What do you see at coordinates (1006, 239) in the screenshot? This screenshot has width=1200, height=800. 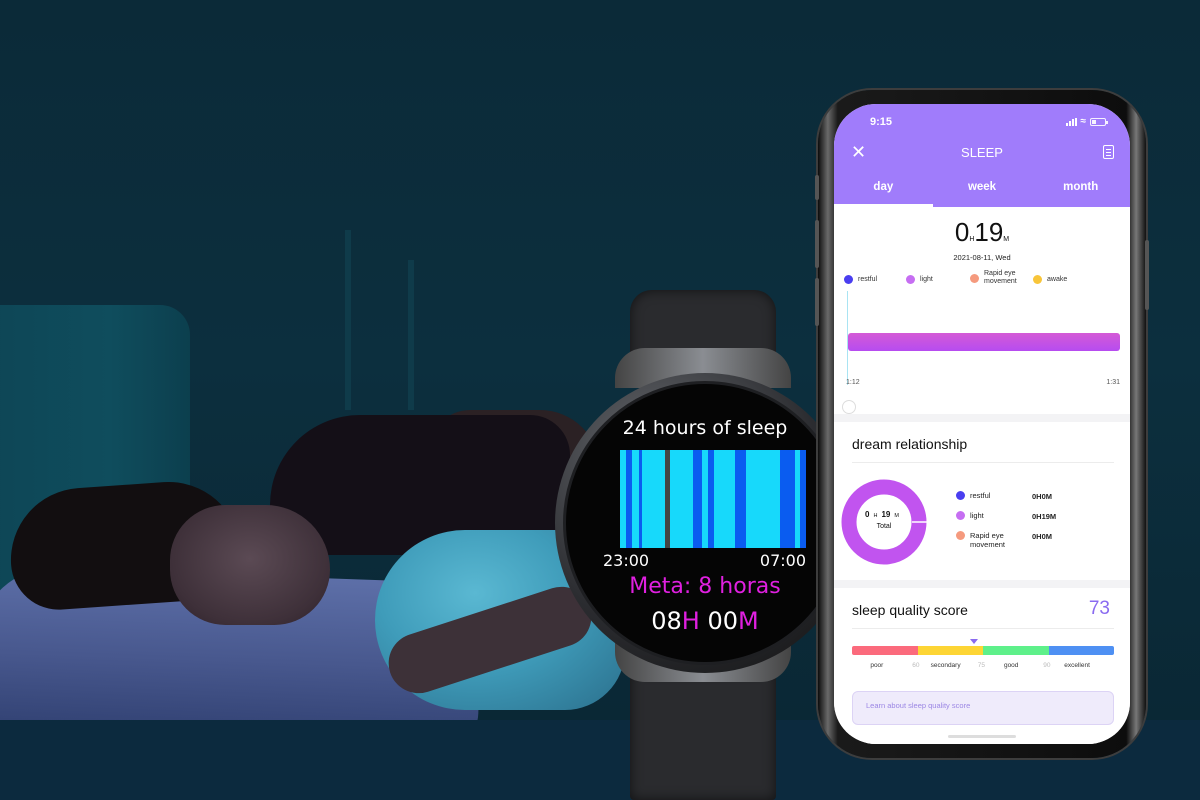 I see `minutes-unit: M` at bounding box center [1006, 239].